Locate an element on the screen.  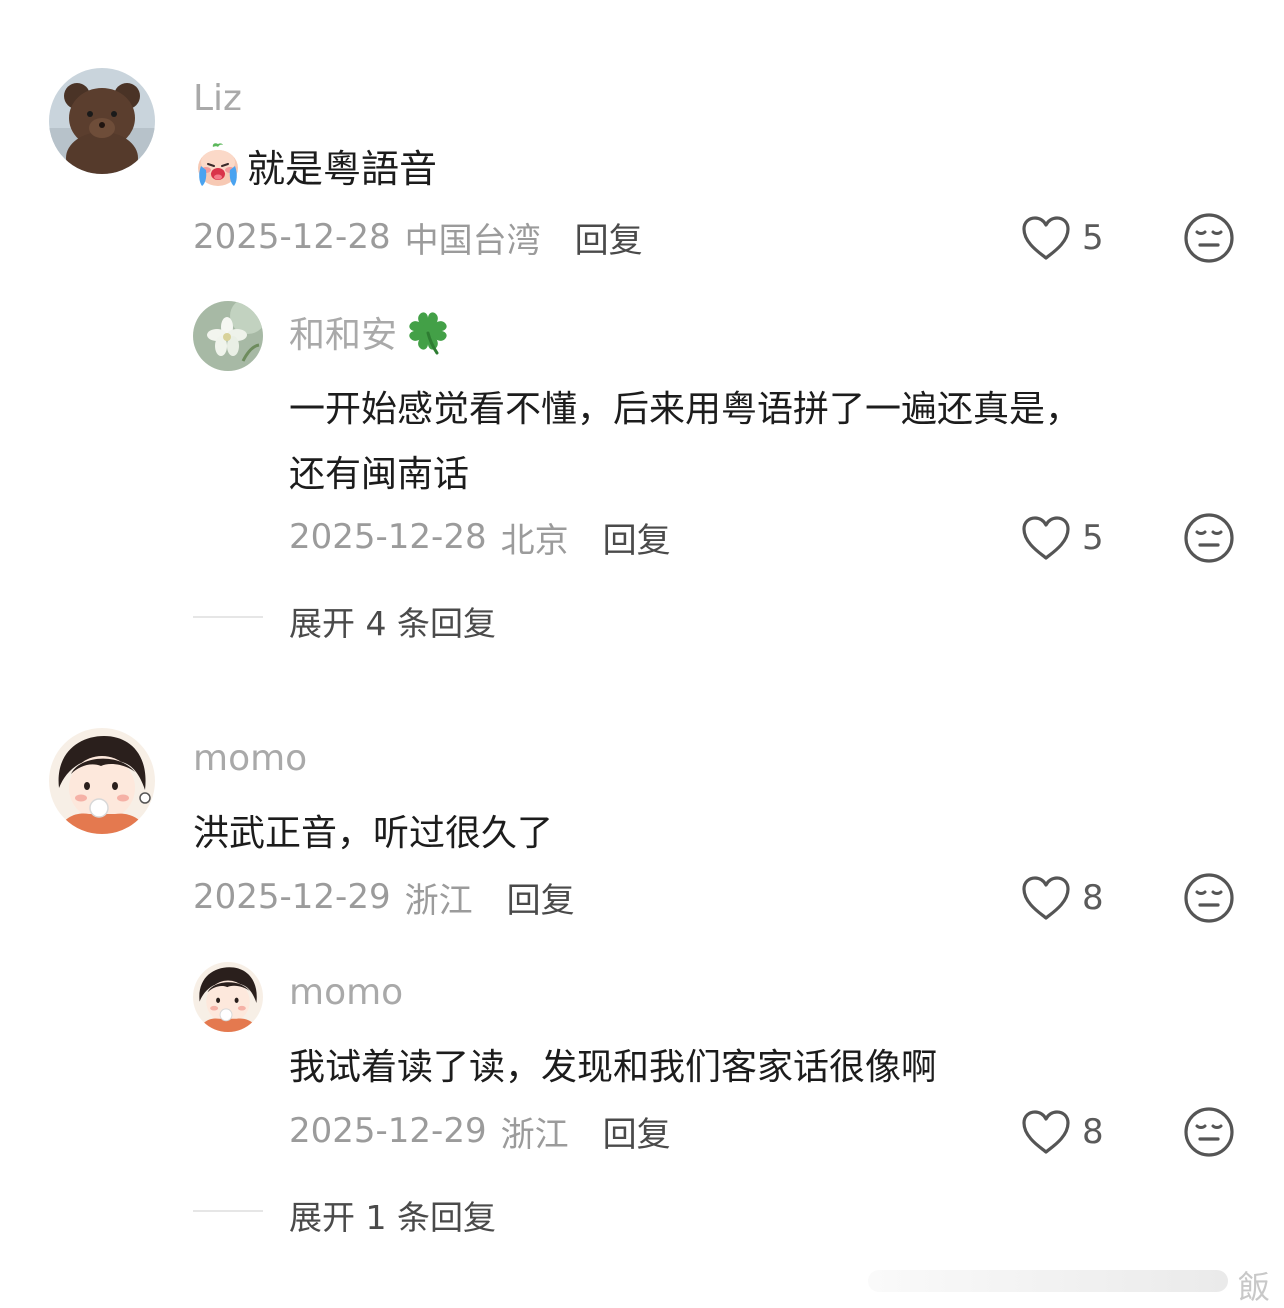
reply-author: 和和安 is located at coordinates (343, 332).